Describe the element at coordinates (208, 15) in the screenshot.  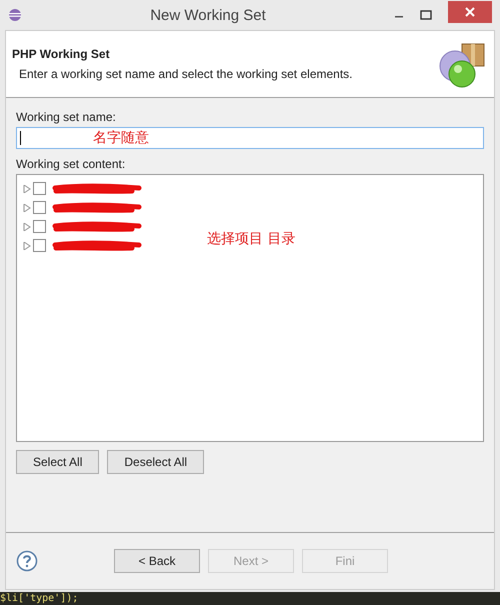
I see `window-title: New Working Set` at that location.